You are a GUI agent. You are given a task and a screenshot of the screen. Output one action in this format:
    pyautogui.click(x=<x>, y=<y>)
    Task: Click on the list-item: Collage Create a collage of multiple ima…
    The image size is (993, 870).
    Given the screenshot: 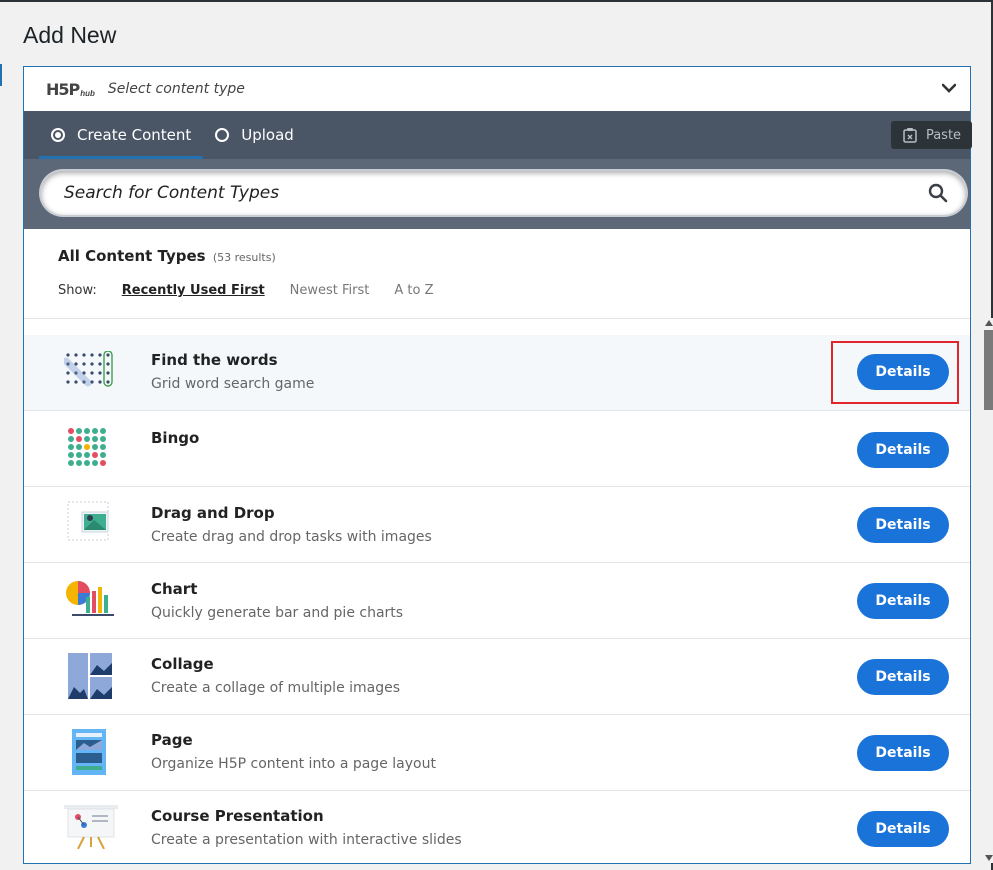 What is the action you would take?
    pyautogui.click(x=497, y=677)
    